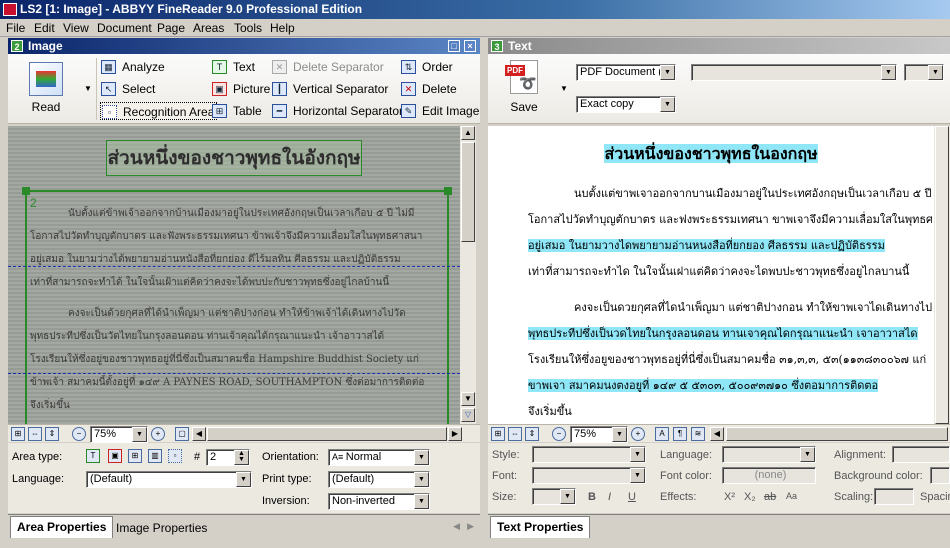 This screenshot has height=548, width=950. What do you see at coordinates (439, 111) in the screenshot?
I see `edit-image-button: ✎ Edit Image` at bounding box center [439, 111].